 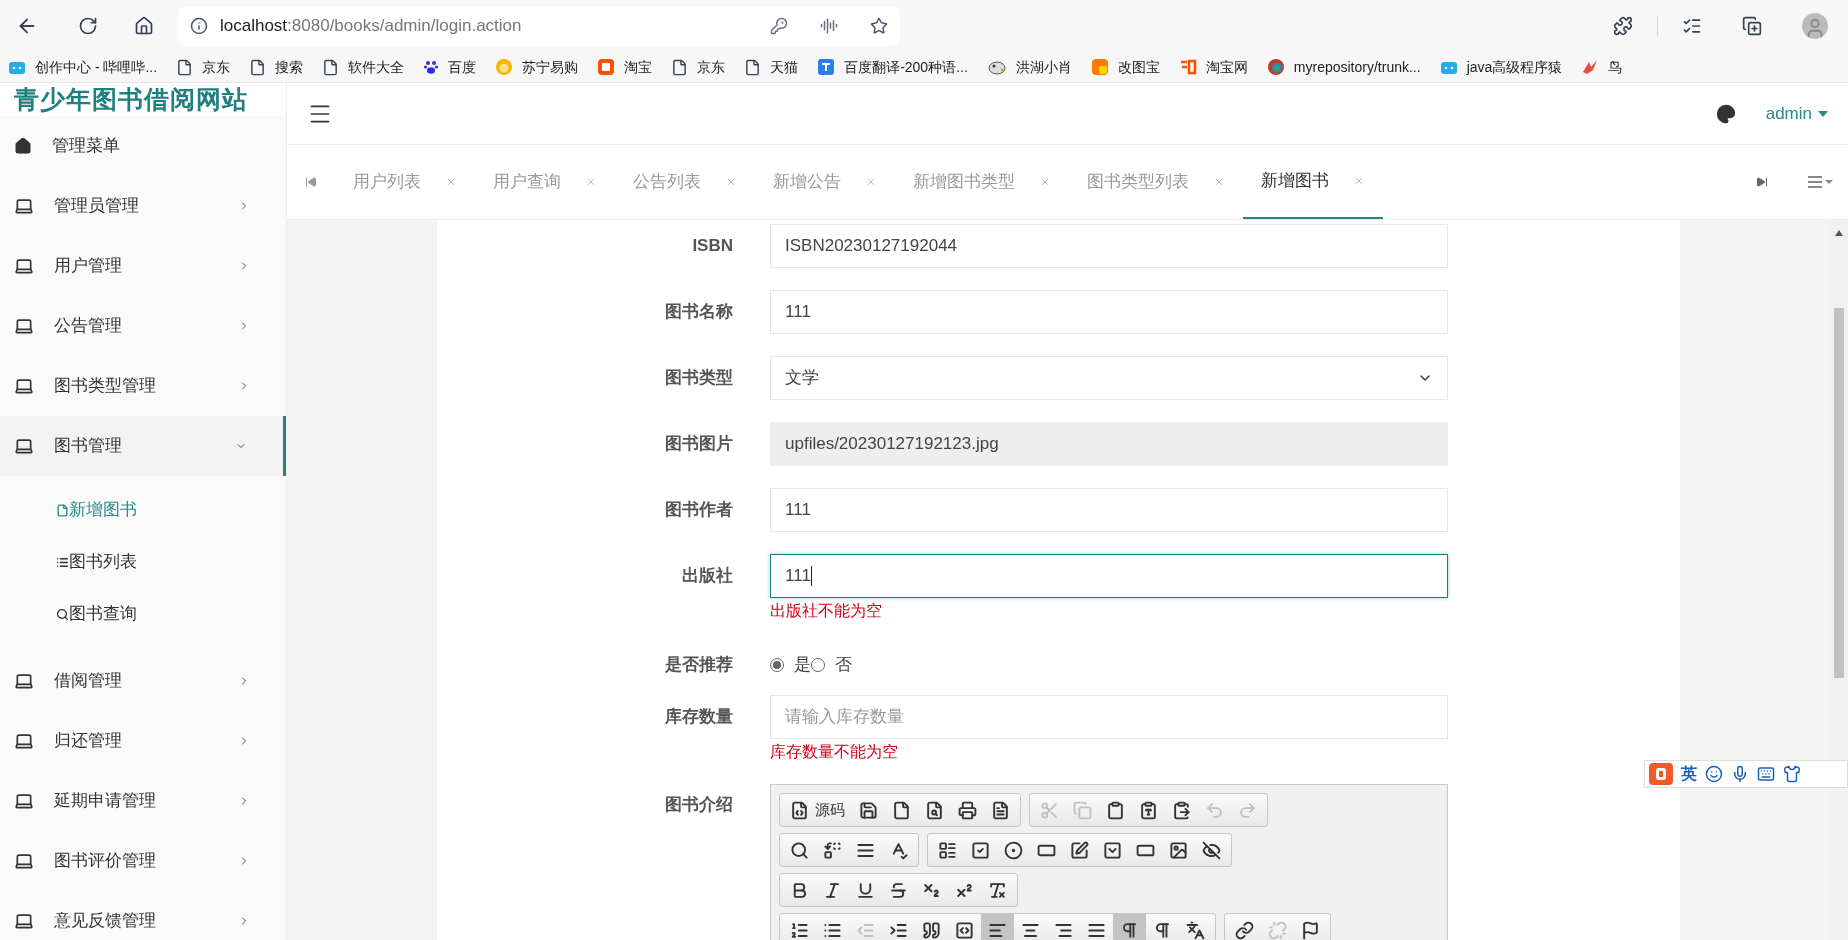 I want to click on submenu-item: 图书列表, so click(x=143, y=562).